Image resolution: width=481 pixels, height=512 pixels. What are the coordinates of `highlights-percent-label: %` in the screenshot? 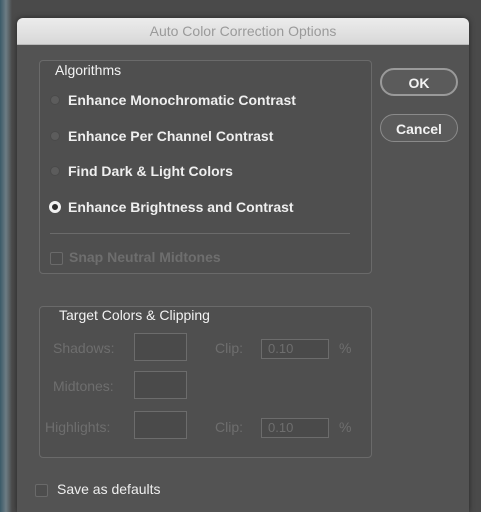 It's located at (345, 427).